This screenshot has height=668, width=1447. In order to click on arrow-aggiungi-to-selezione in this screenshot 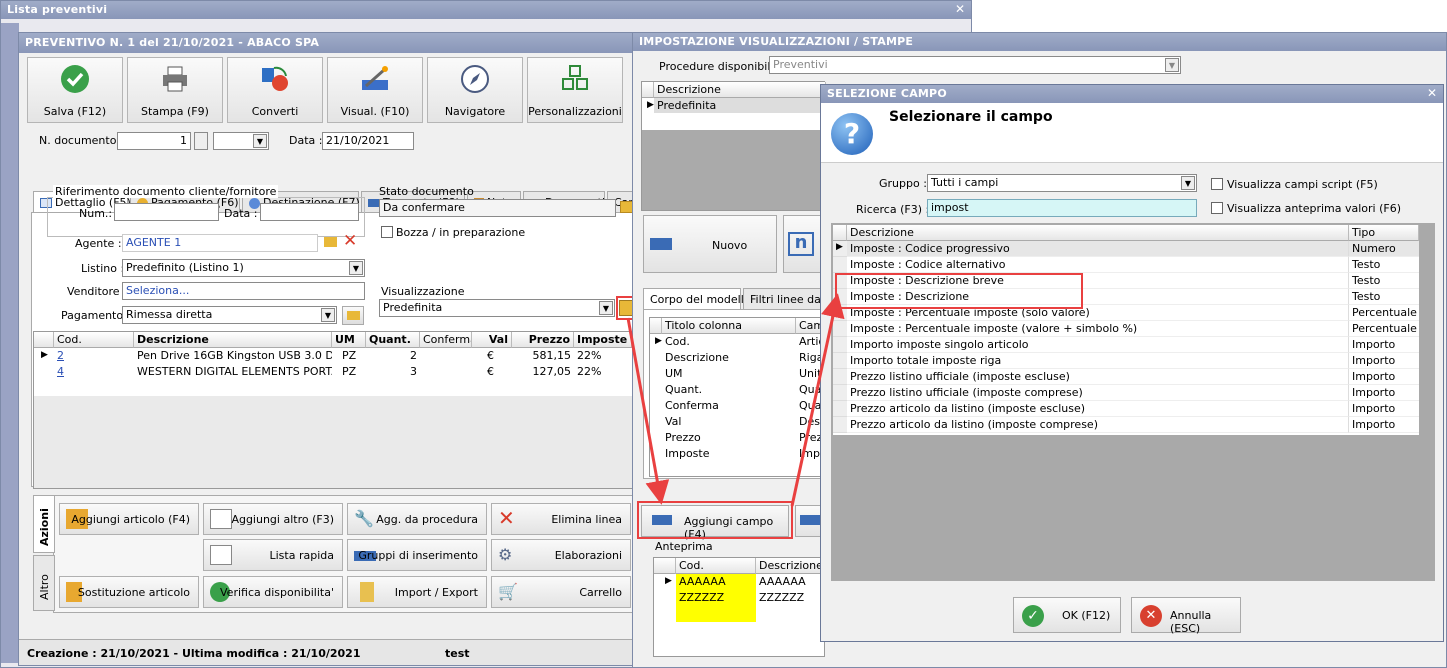, I will do `click(817, 400)`.